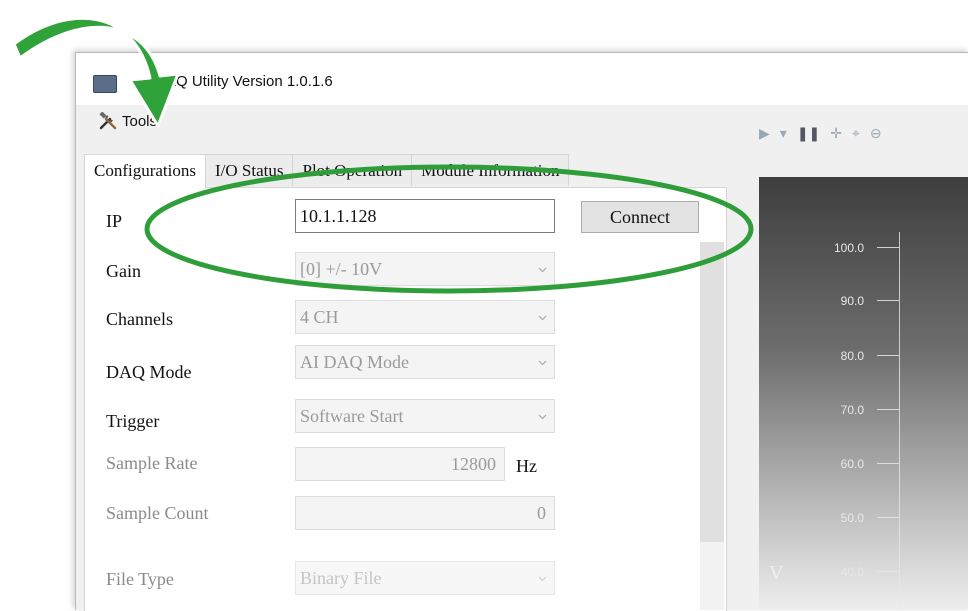 Image resolution: width=968 pixels, height=611 pixels. What do you see at coordinates (341, 578) in the screenshot?
I see `file-type-value: Binary File` at bounding box center [341, 578].